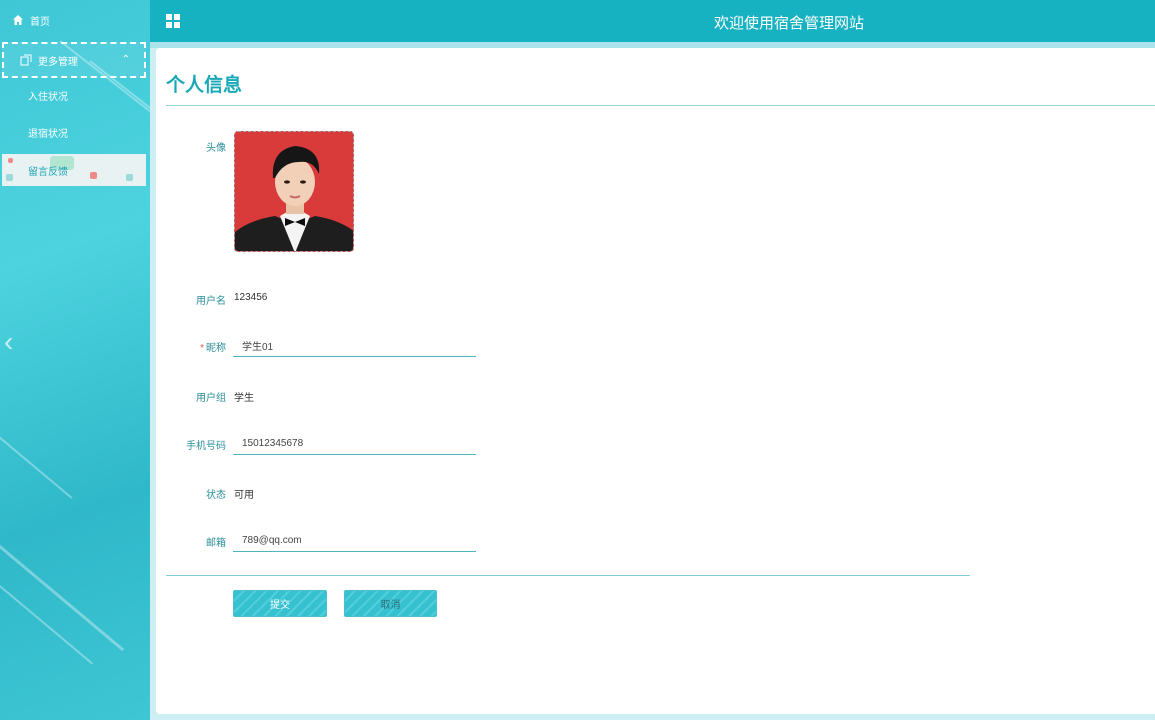 Image resolution: width=1155 pixels, height=720 pixels. What do you see at coordinates (251, 297) in the screenshot?
I see `username-value: 123456` at bounding box center [251, 297].